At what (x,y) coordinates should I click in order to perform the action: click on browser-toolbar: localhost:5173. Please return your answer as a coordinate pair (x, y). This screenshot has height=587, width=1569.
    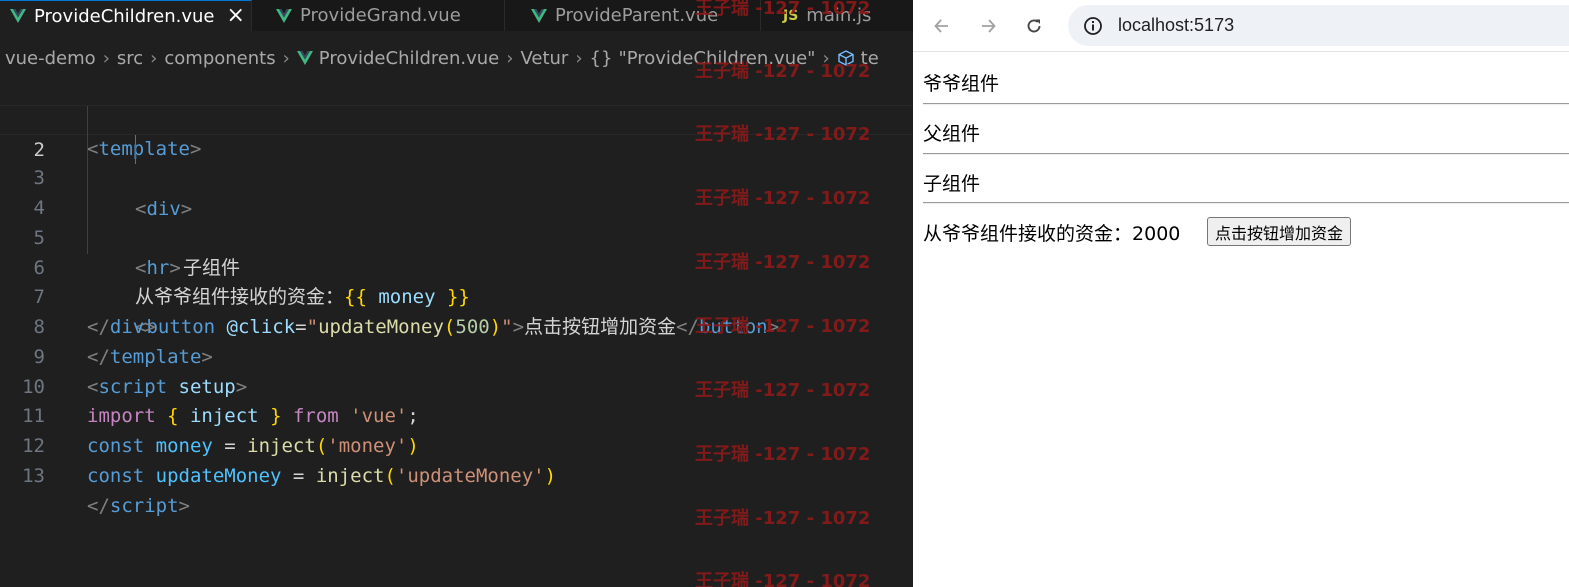
    Looking at the image, I should click on (1241, 26).